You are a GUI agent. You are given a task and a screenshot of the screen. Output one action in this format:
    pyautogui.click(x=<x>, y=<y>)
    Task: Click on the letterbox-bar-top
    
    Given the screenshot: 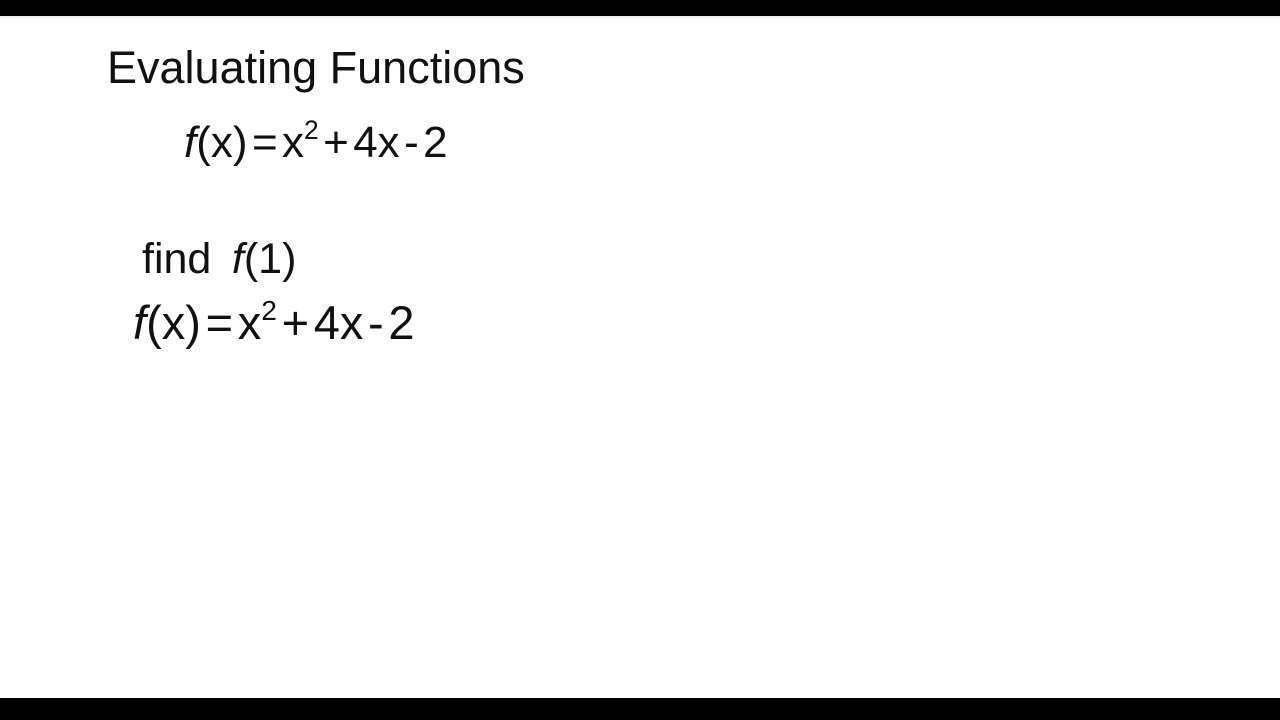 What is the action you would take?
    pyautogui.click(x=640, y=8)
    